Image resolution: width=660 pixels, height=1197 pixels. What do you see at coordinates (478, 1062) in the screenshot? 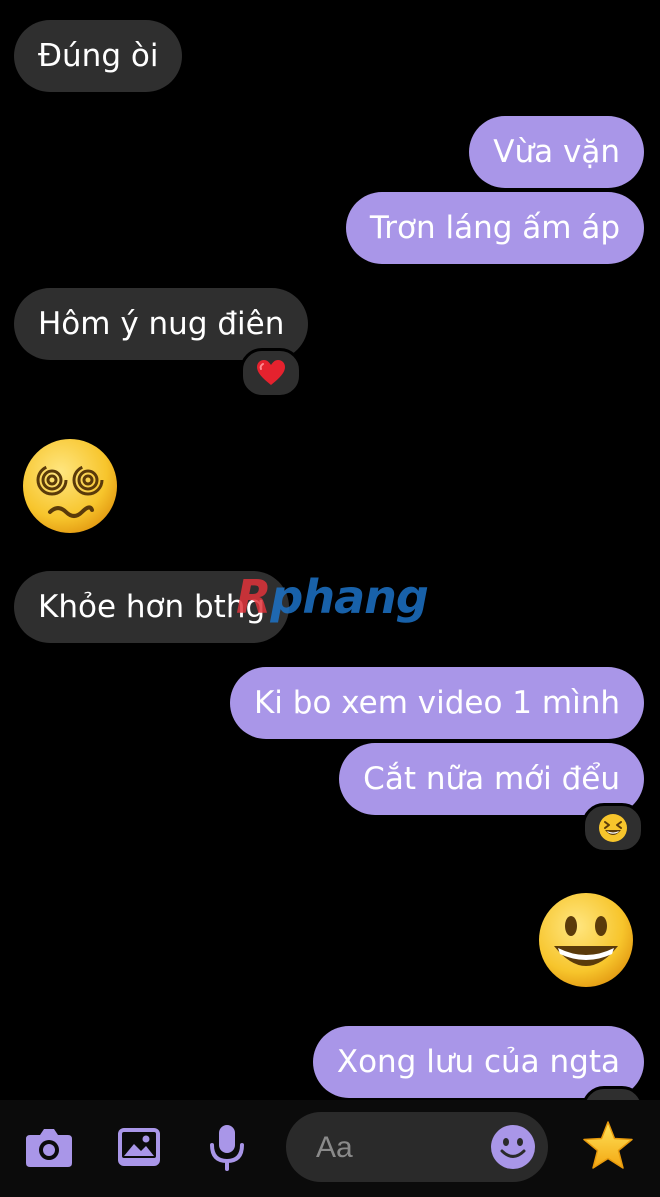
I see `message-text: Xong lưu của ngta` at bounding box center [478, 1062].